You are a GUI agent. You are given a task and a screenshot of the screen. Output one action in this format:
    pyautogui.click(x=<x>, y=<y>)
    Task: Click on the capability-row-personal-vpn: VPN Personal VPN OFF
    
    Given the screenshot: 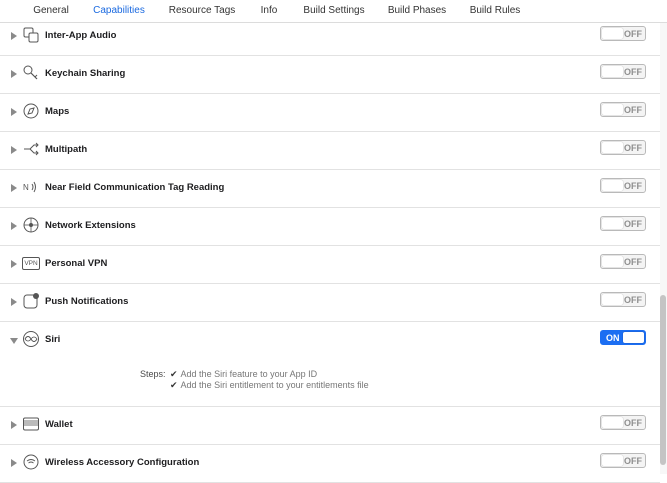 What is the action you would take?
    pyautogui.click(x=330, y=265)
    